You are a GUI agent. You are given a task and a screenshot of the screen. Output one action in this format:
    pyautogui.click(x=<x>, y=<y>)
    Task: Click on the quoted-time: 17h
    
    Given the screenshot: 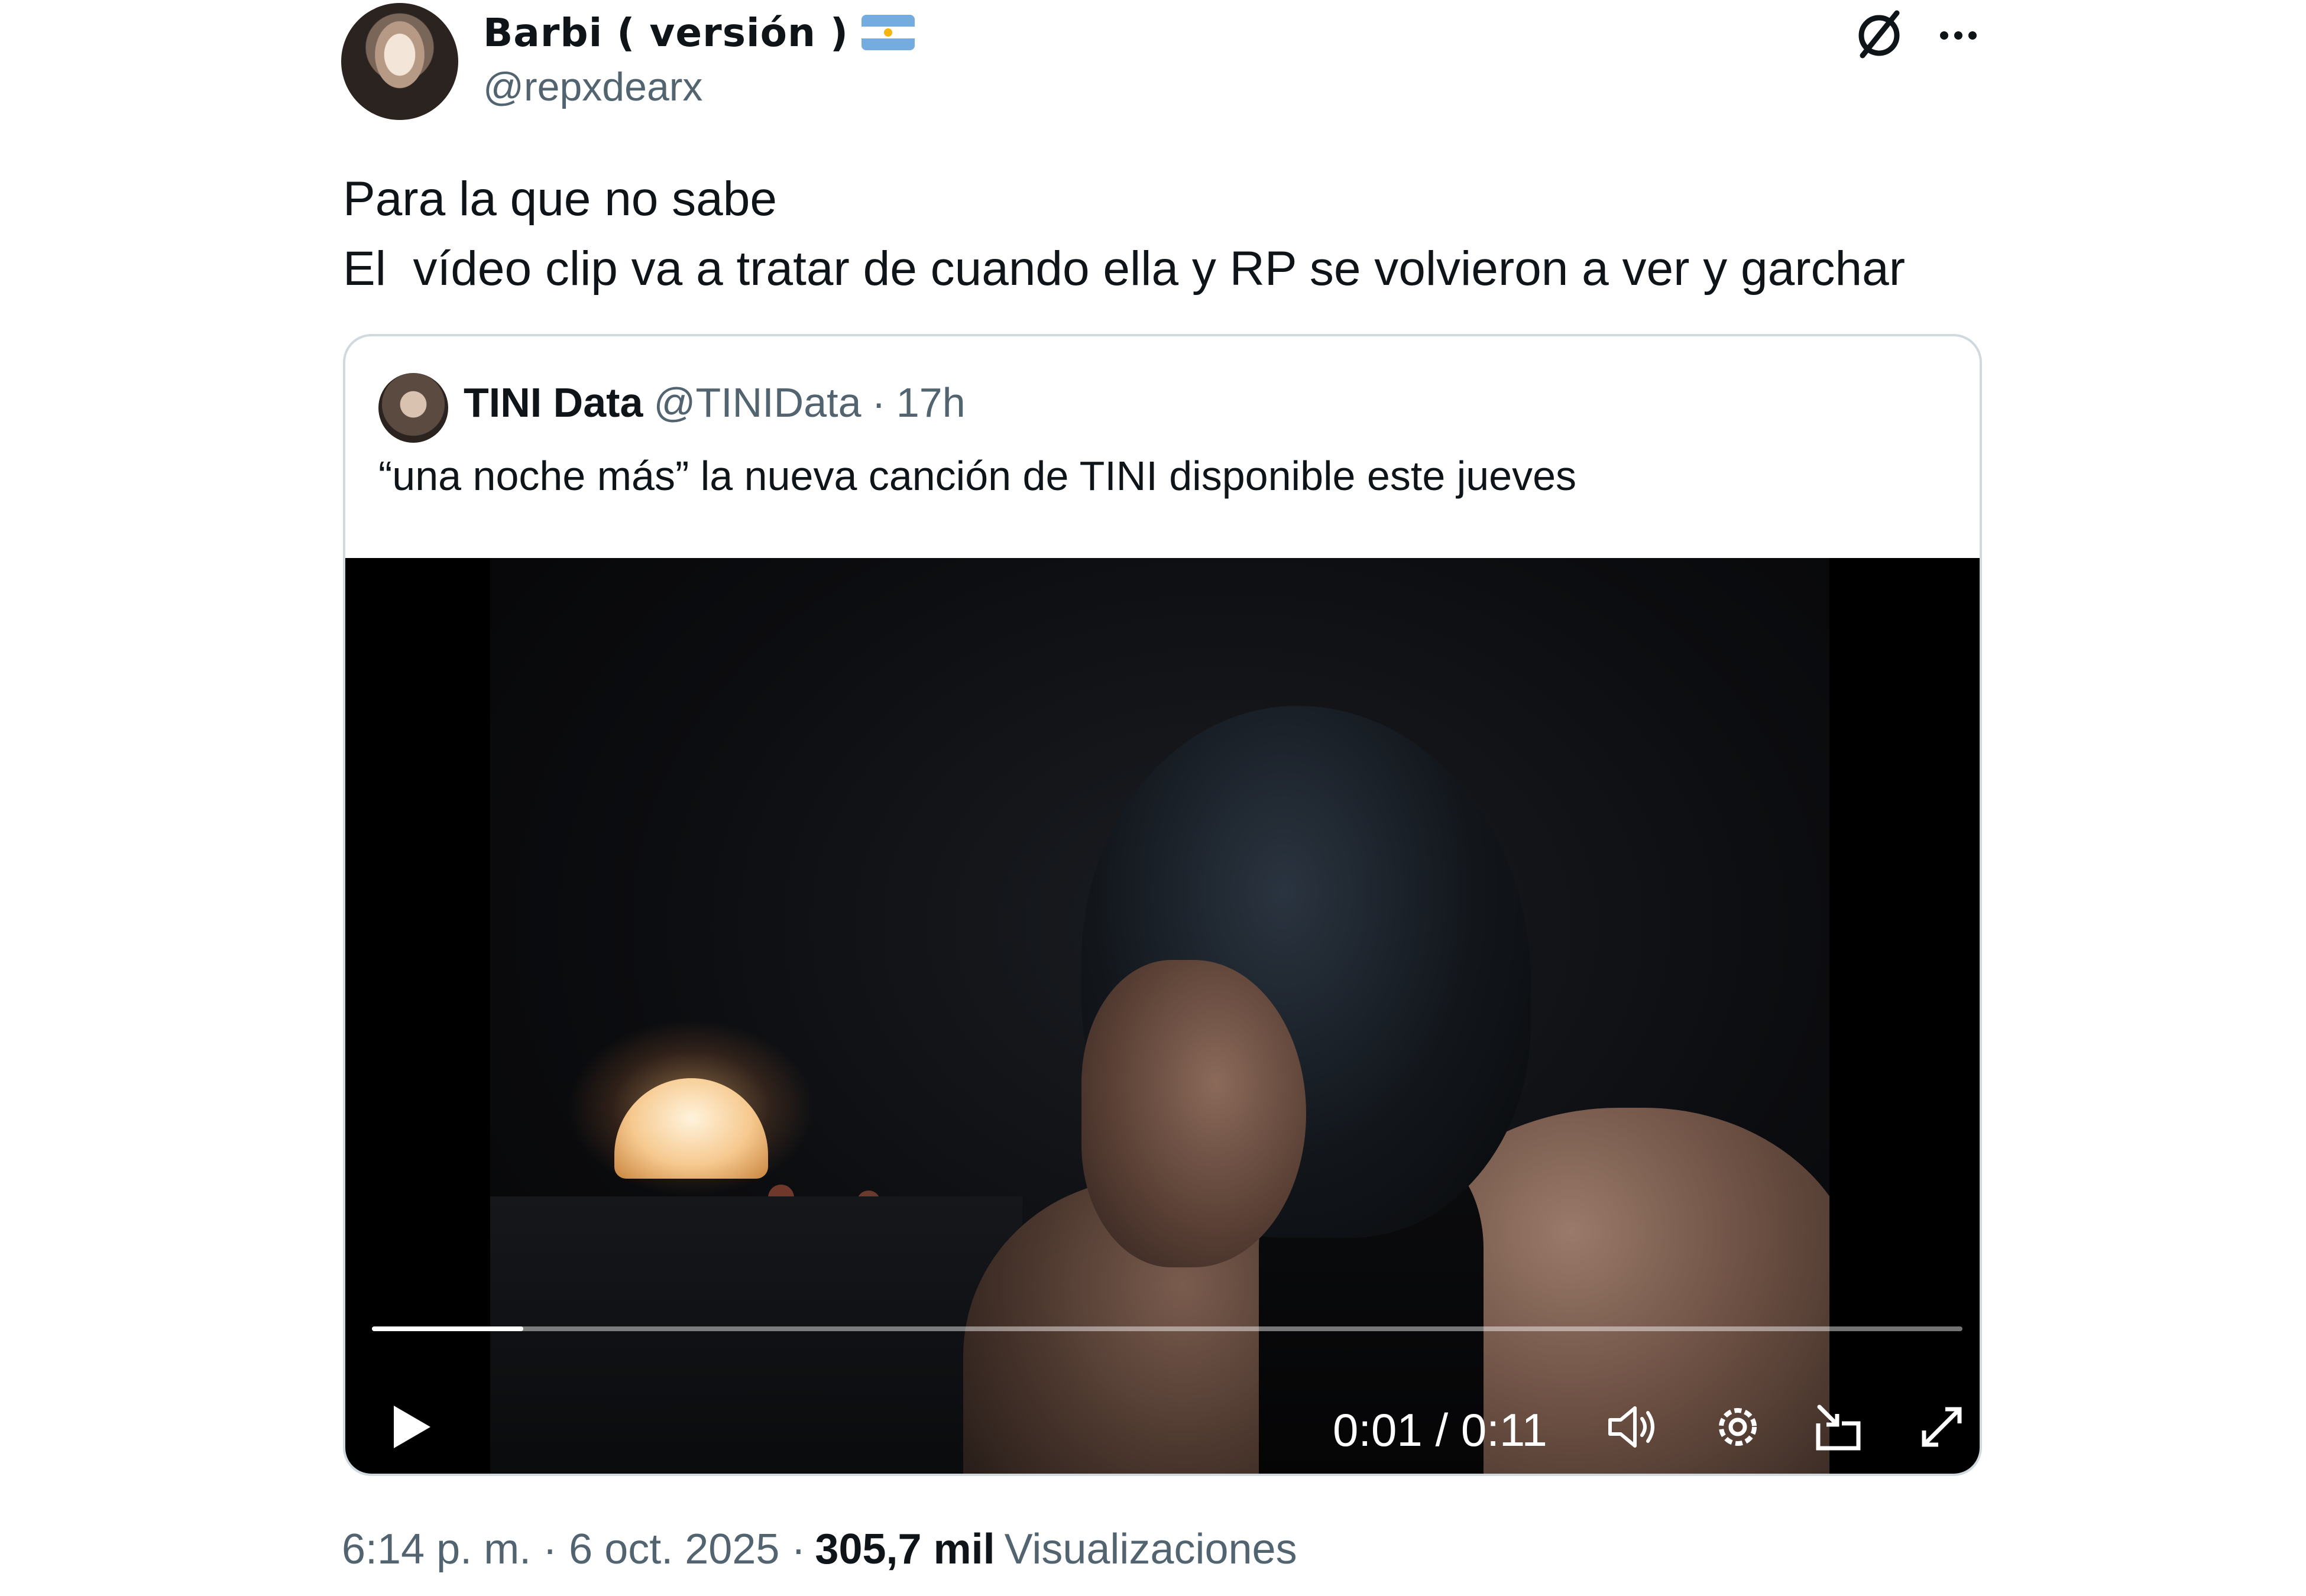 What is the action you would take?
    pyautogui.click(x=931, y=403)
    